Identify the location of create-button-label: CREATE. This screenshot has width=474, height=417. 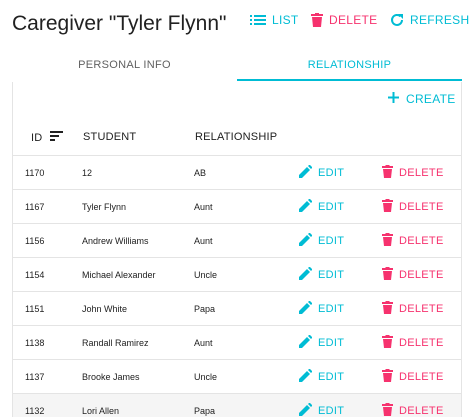
(431, 99).